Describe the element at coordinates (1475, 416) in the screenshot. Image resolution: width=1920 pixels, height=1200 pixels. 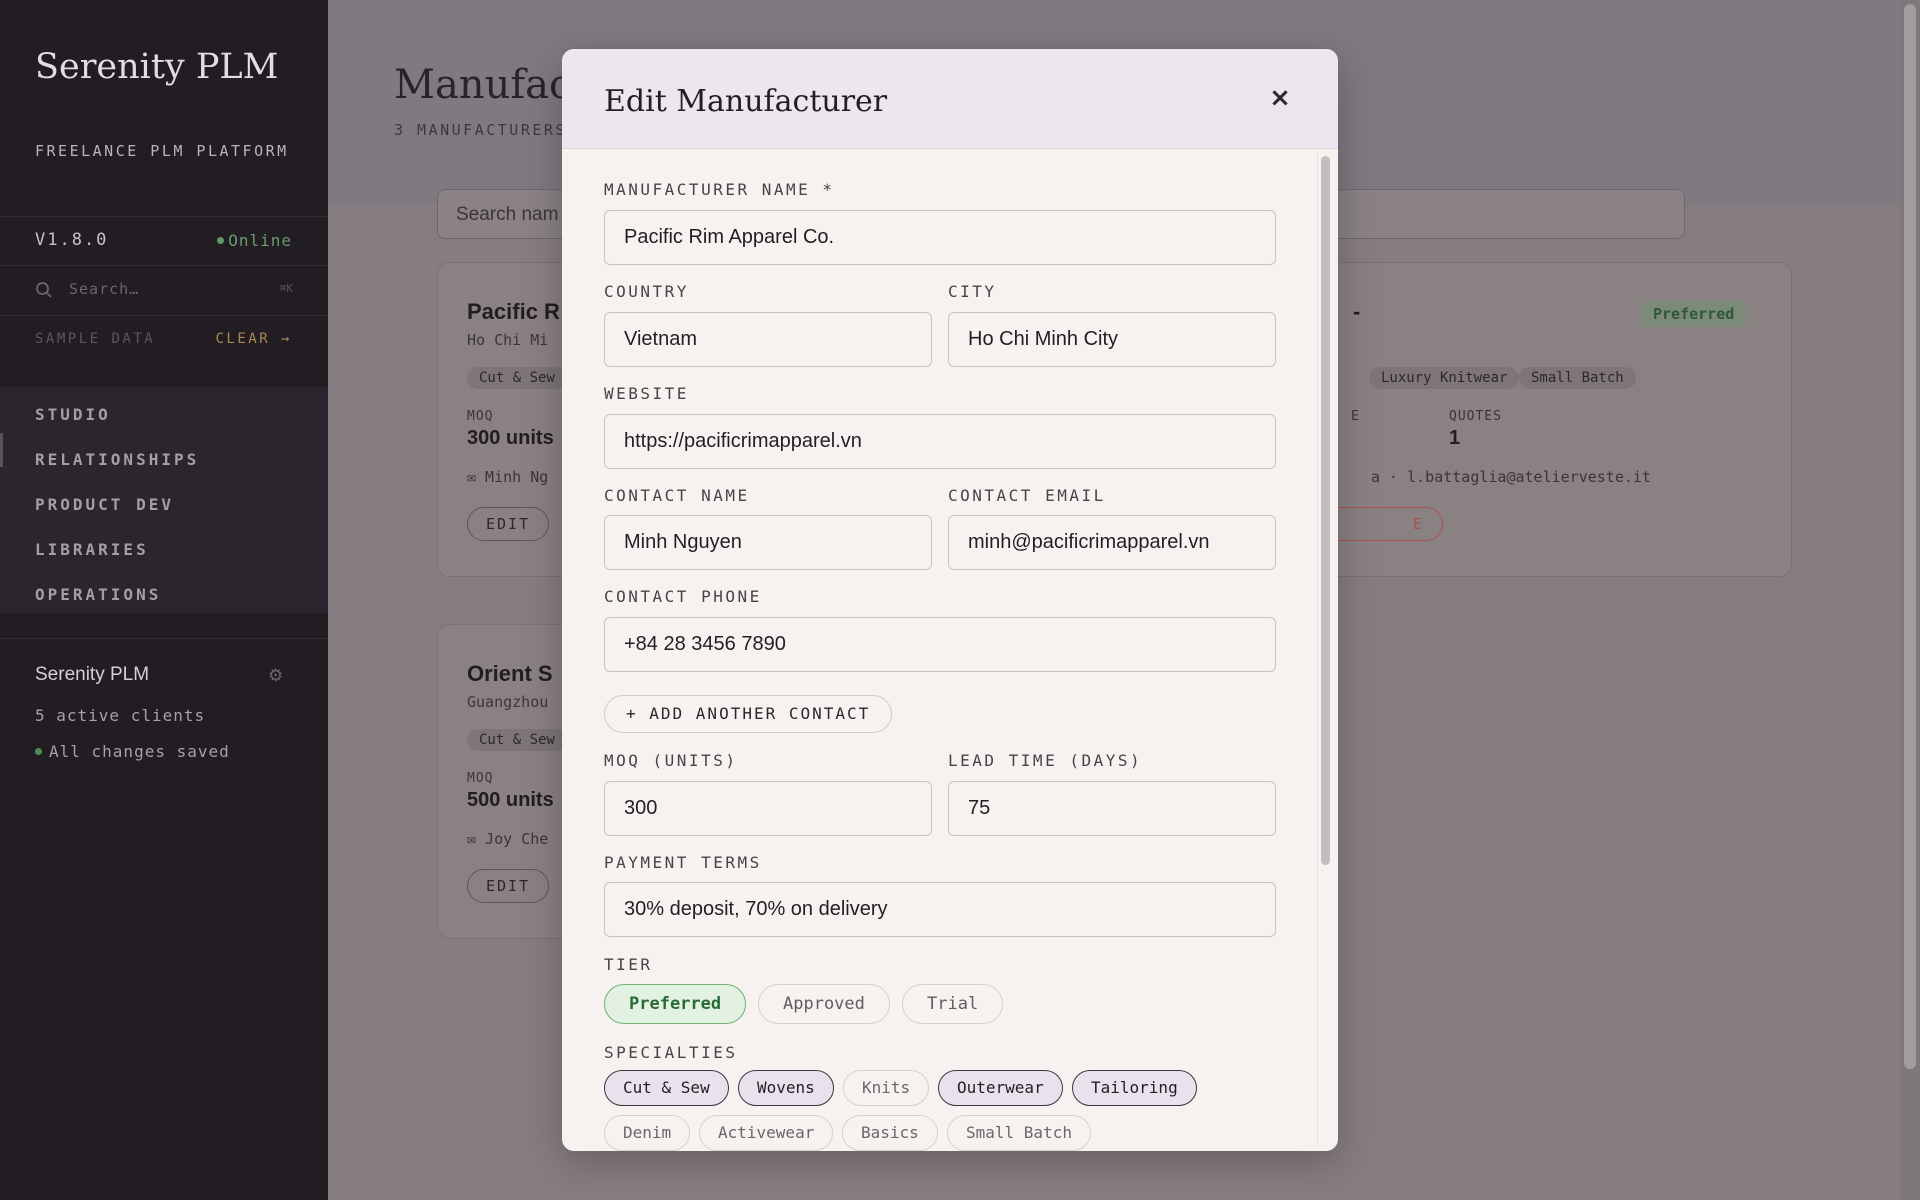
I see `quotes-label: QUOTES` at that location.